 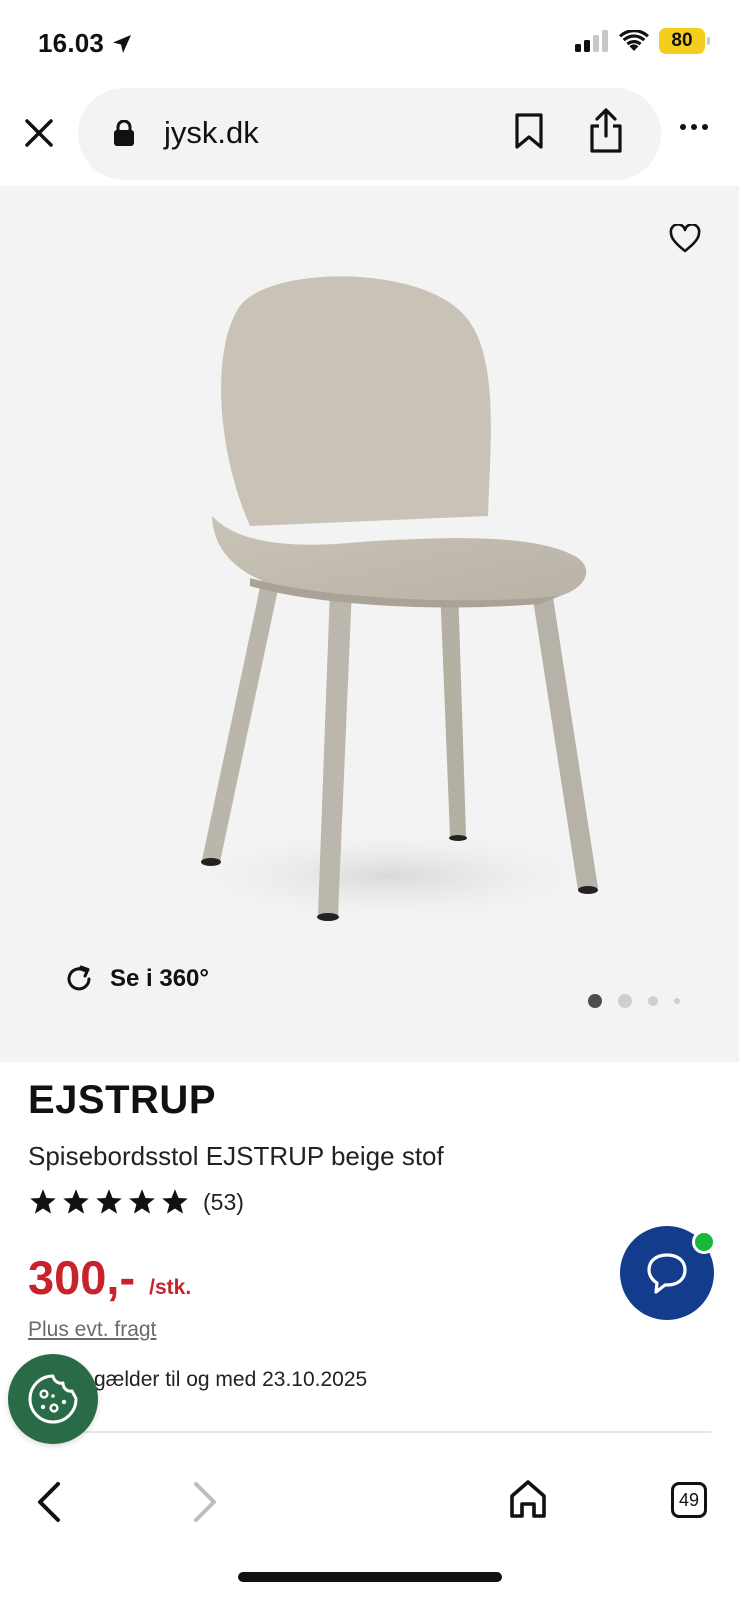 What do you see at coordinates (606, 130) in the screenshot?
I see `share-icon` at bounding box center [606, 130].